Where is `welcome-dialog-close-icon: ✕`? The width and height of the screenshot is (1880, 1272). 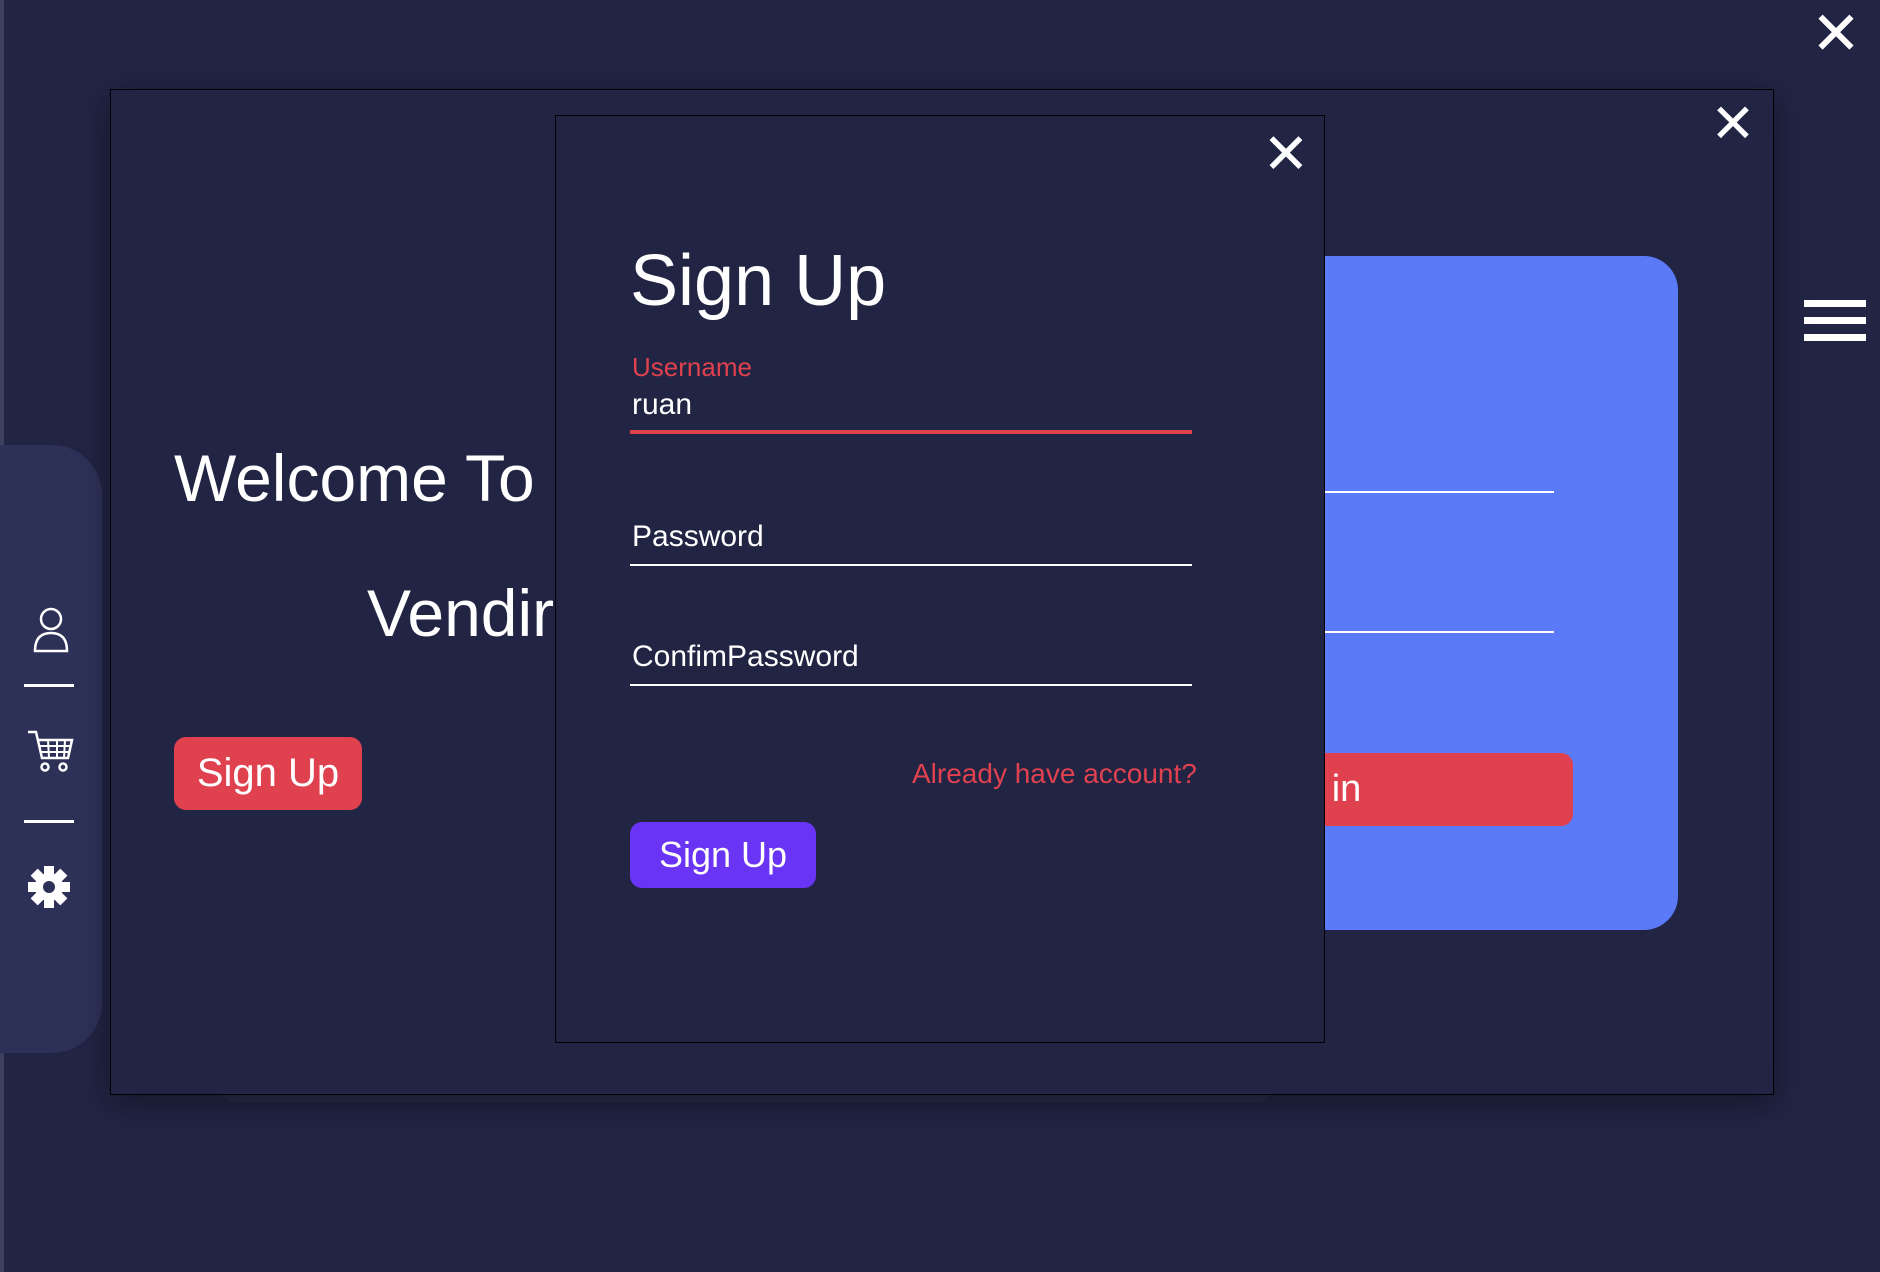
welcome-dialog-close-icon: ✕ is located at coordinates (1733, 124).